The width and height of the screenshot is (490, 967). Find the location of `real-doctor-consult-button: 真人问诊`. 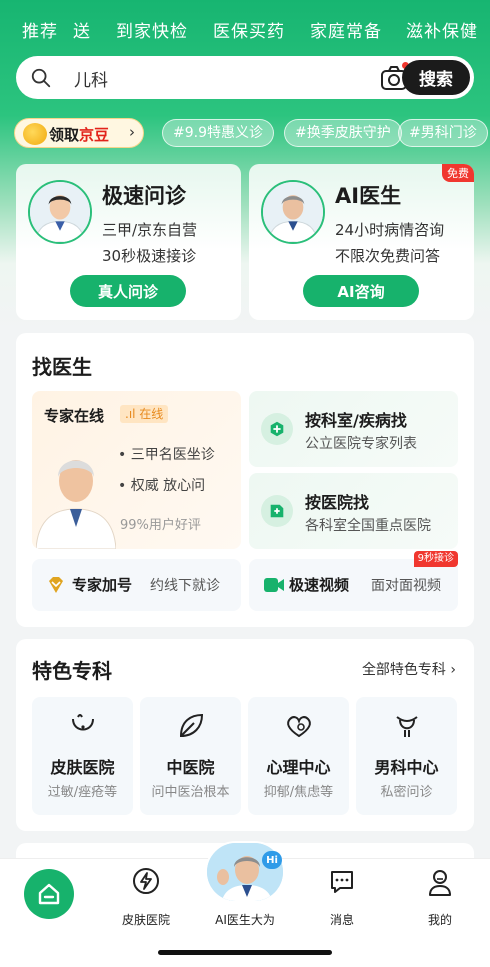

real-doctor-consult-button: 真人问诊 is located at coordinates (128, 291).